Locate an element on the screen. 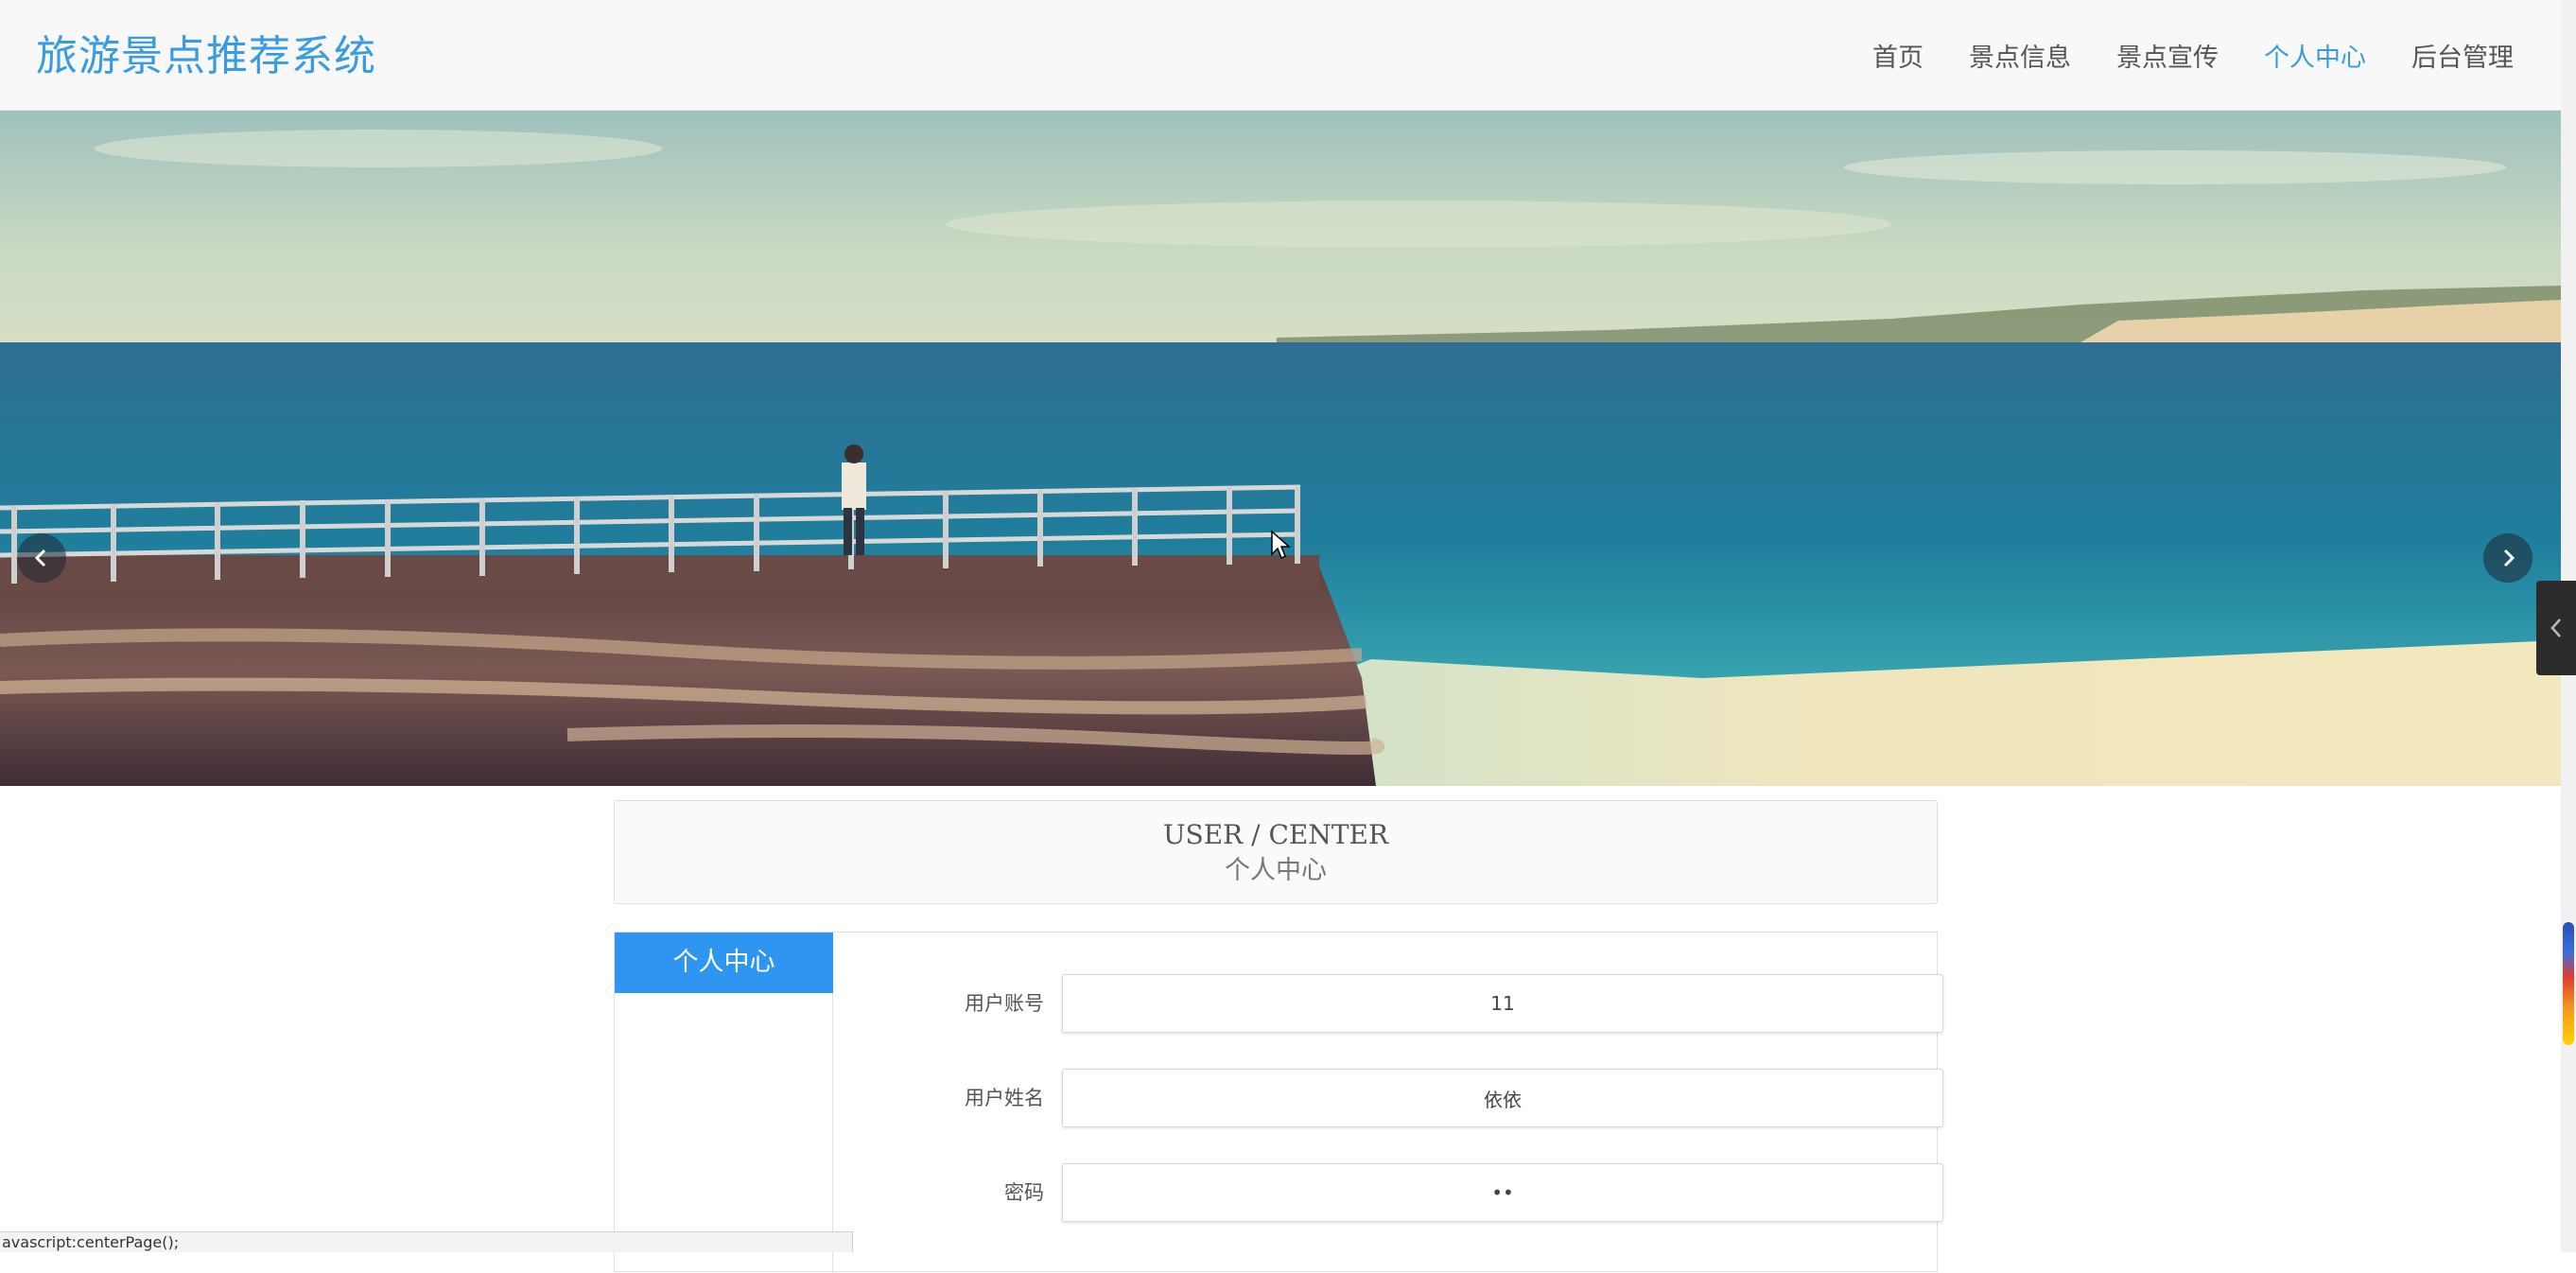  user-center-panel: 个人中心 用户账号 用户姓名 密码 is located at coordinates (1278, 1102).